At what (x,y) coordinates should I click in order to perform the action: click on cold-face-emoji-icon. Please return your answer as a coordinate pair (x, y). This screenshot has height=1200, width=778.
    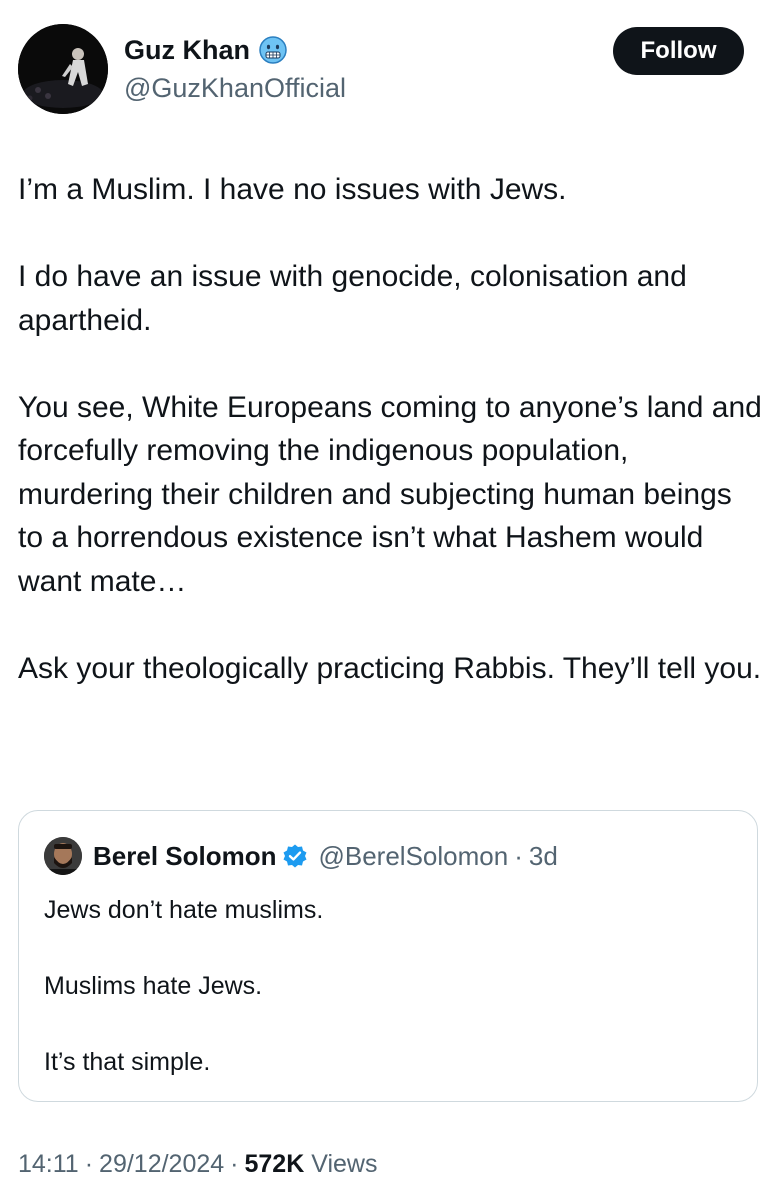
    Looking at the image, I should click on (273, 50).